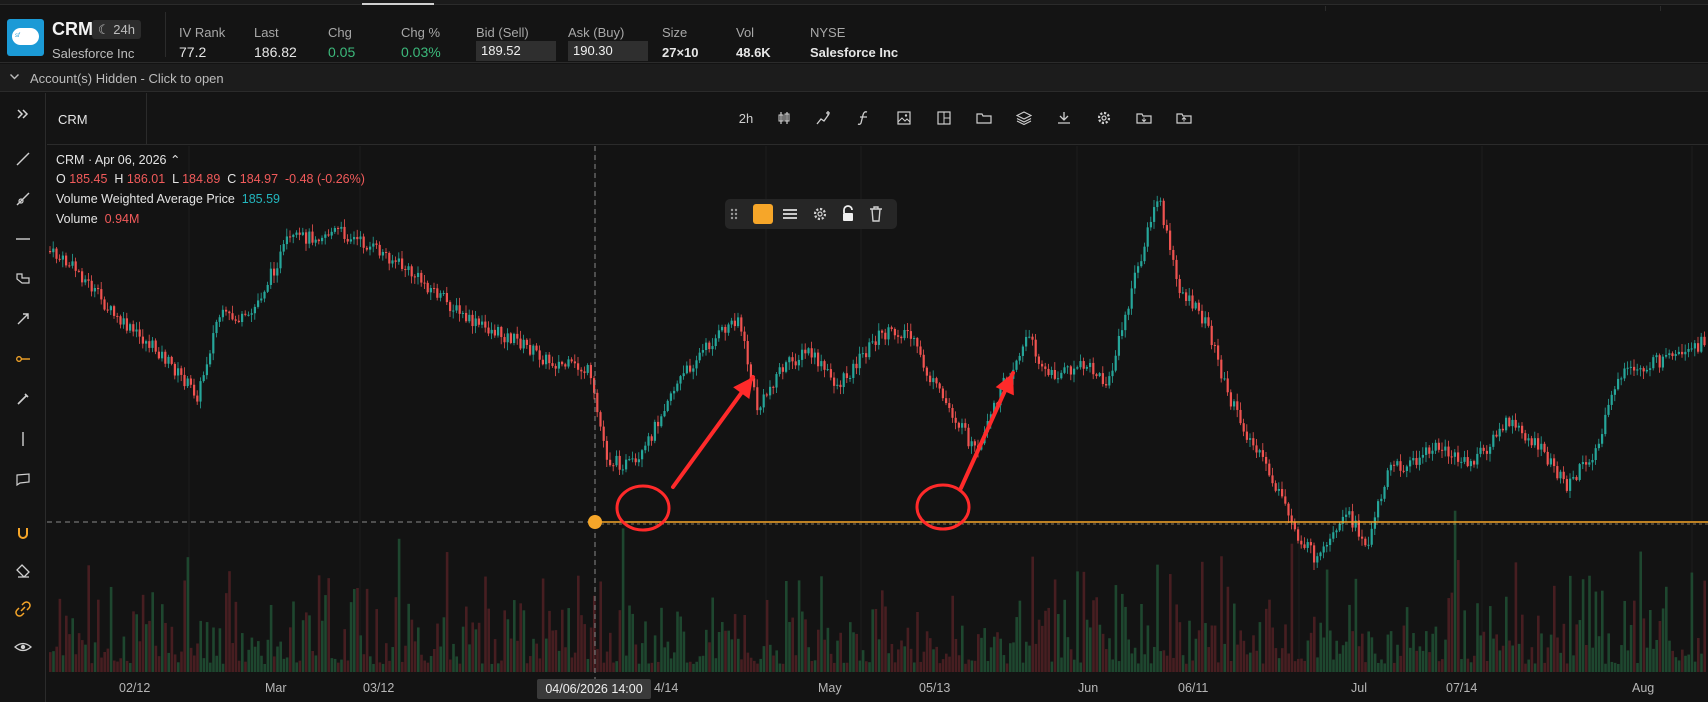 The height and width of the screenshot is (702, 1708). Describe the element at coordinates (23, 283) in the screenshot. I see `brush-icon` at that location.